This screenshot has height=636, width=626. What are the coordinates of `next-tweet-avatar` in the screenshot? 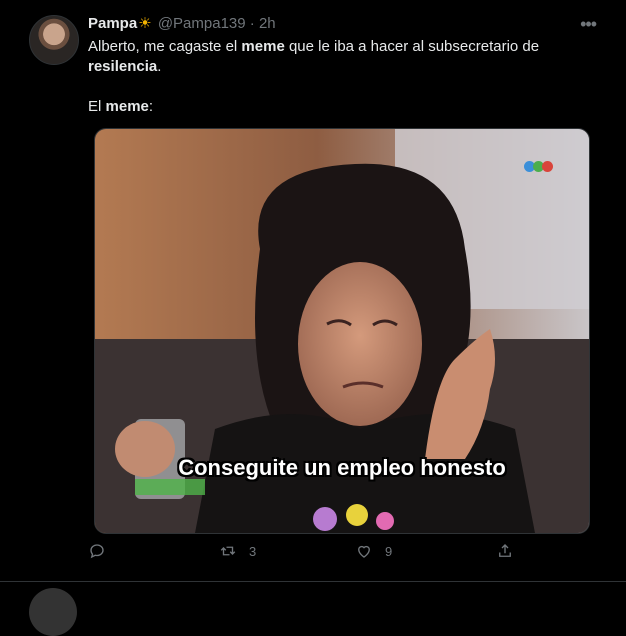 It's located at (53, 612).